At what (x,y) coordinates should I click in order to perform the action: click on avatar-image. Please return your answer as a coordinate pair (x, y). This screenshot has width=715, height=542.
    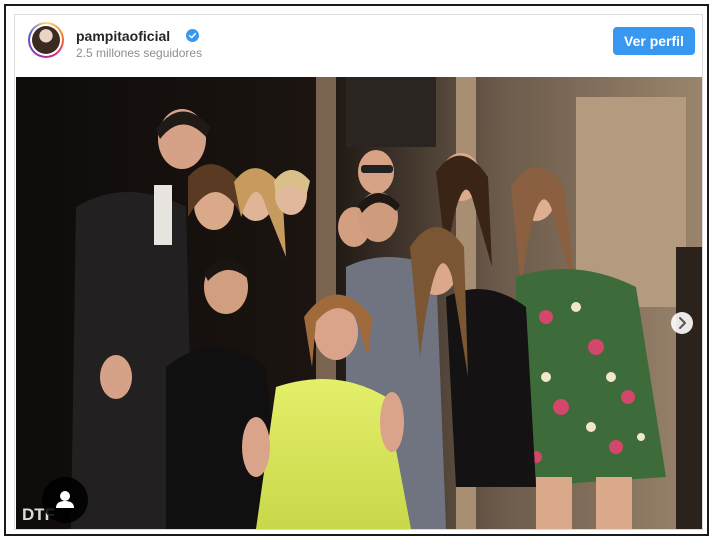
    Looking at the image, I should click on (46, 40).